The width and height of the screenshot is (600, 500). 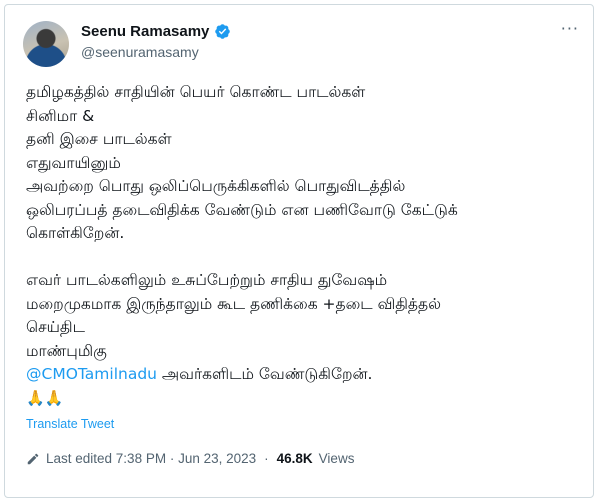 I want to click on mention-link: @CMOTamilnadu, so click(x=91, y=374).